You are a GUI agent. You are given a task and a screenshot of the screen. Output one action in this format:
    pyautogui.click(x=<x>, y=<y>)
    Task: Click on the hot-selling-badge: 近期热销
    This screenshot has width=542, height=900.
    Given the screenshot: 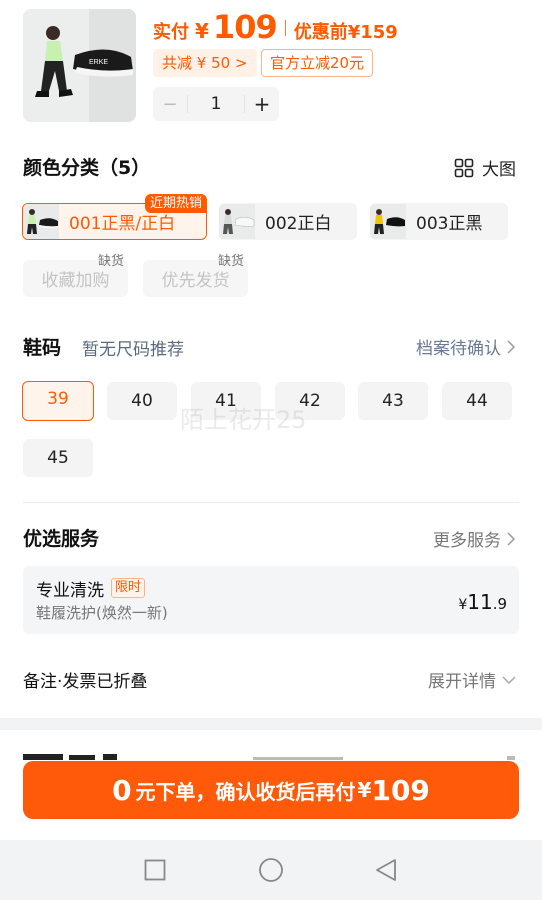 What is the action you would take?
    pyautogui.click(x=175, y=203)
    